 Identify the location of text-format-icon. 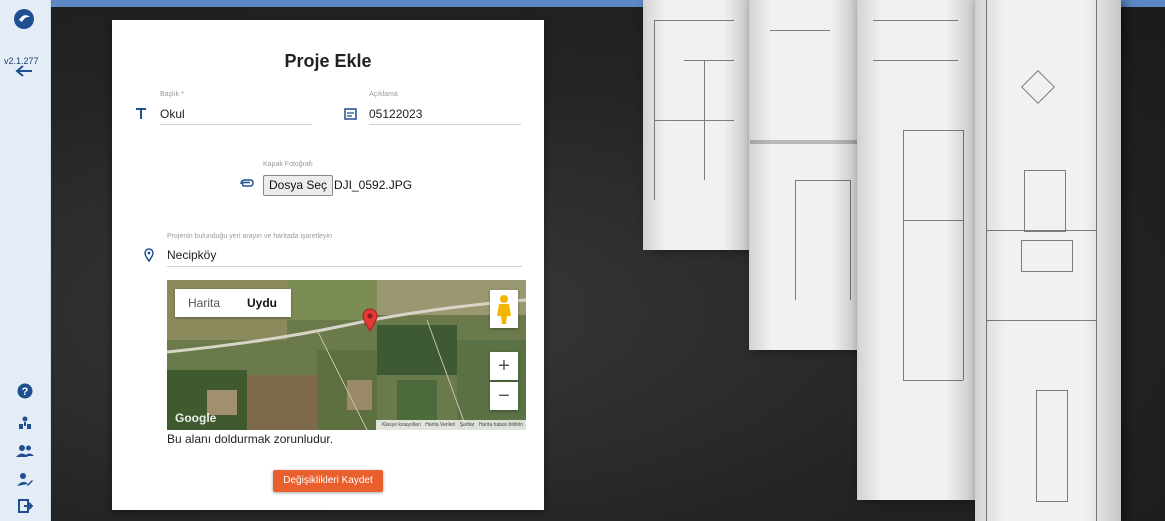
(141, 113).